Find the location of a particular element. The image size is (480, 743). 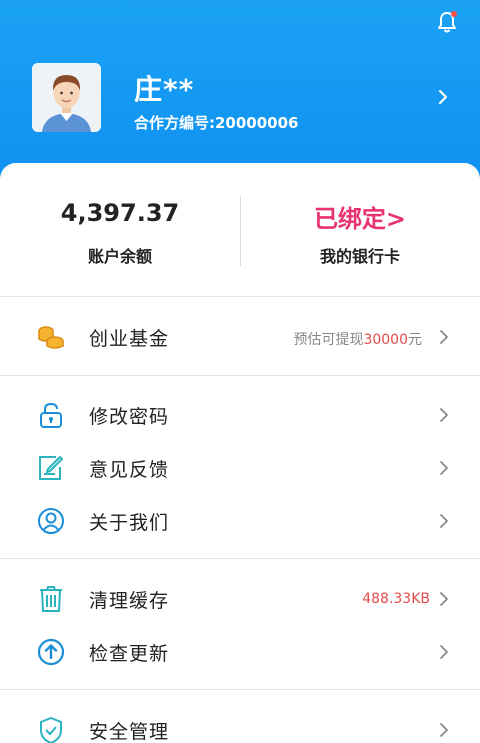

menu-item-check-update: 检查更新 is located at coordinates (240, 651).